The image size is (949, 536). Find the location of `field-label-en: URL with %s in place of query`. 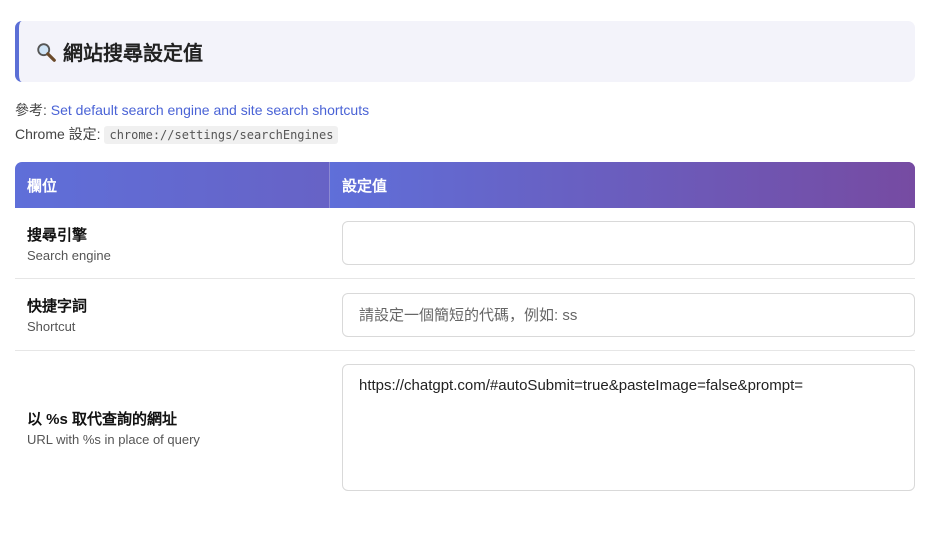

field-label-en: URL with %s in place of query is located at coordinates (113, 439).